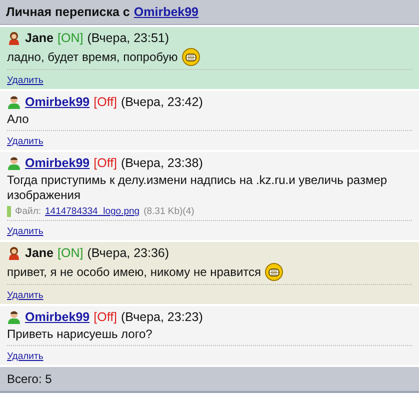  Describe the element at coordinates (209, 380) in the screenshot. I see `total-count: Всего: 5` at that location.